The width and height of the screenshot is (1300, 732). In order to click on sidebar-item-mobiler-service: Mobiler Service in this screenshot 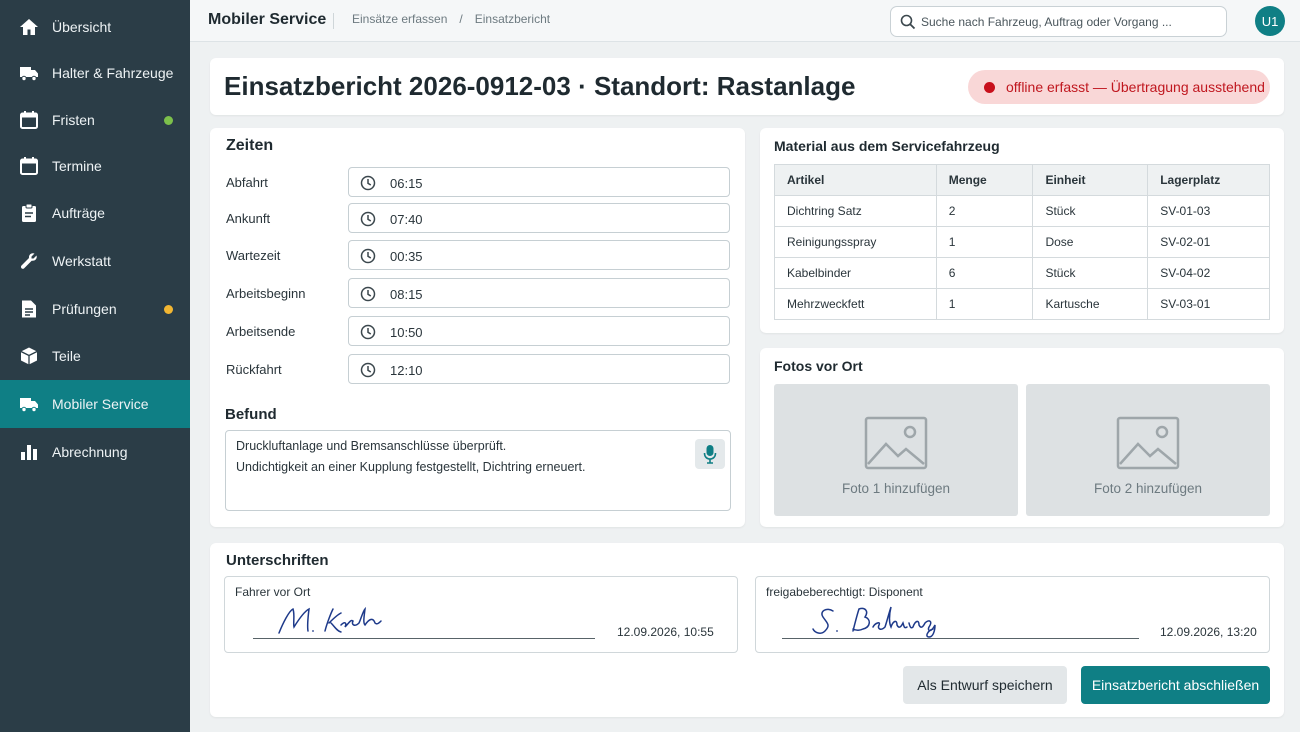, I will do `click(95, 404)`.